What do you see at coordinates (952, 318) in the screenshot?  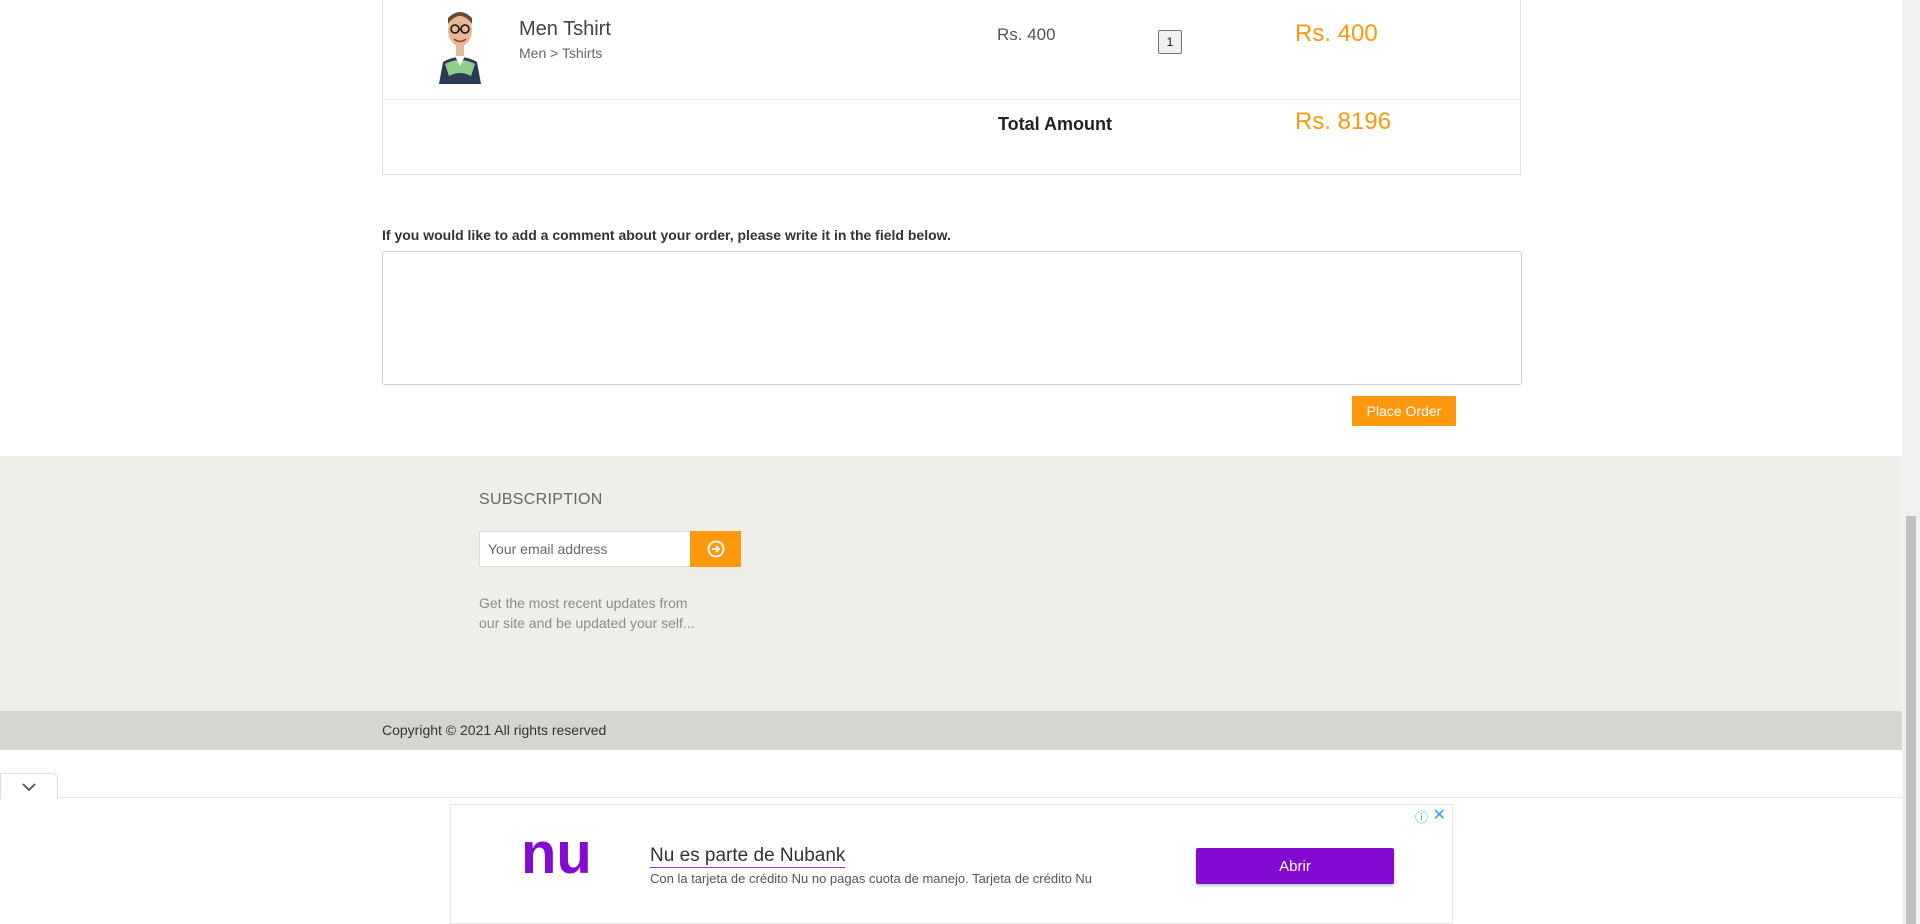 I see `order-comment-textarea` at bounding box center [952, 318].